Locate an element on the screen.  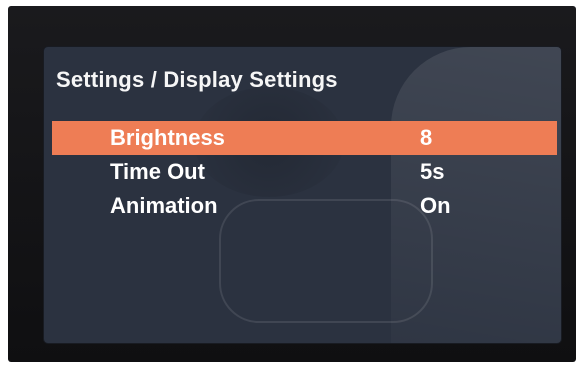
menu-item-label: Brightness is located at coordinates (167, 137).